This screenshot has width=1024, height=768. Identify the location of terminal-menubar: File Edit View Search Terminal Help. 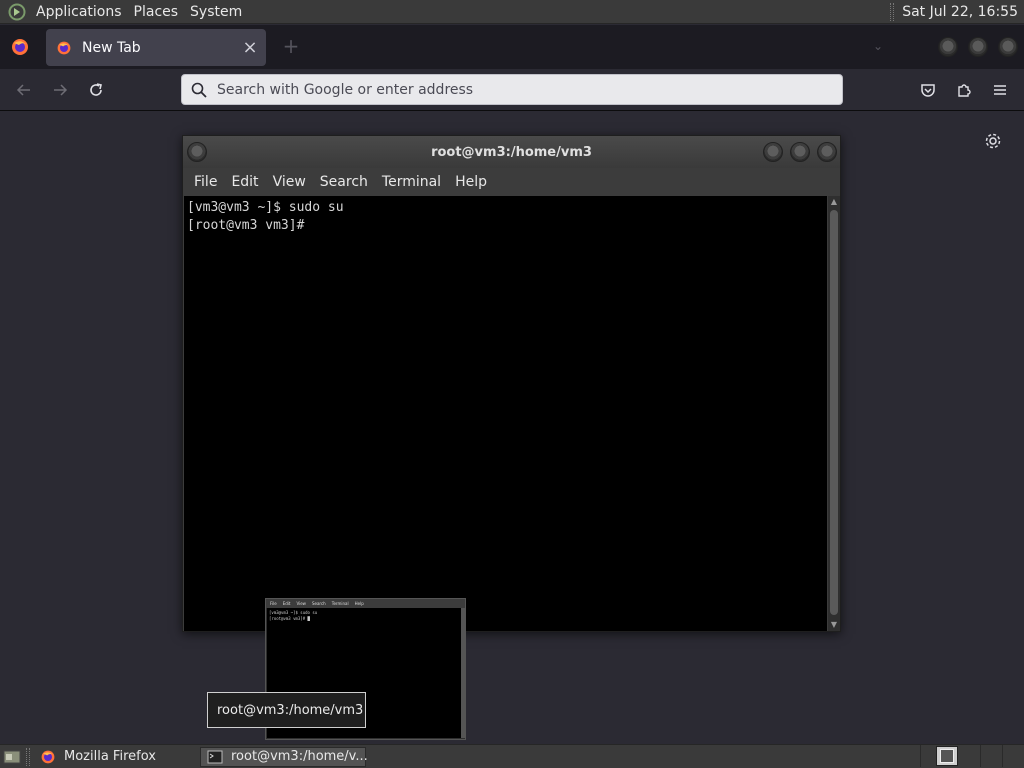
(511, 182).